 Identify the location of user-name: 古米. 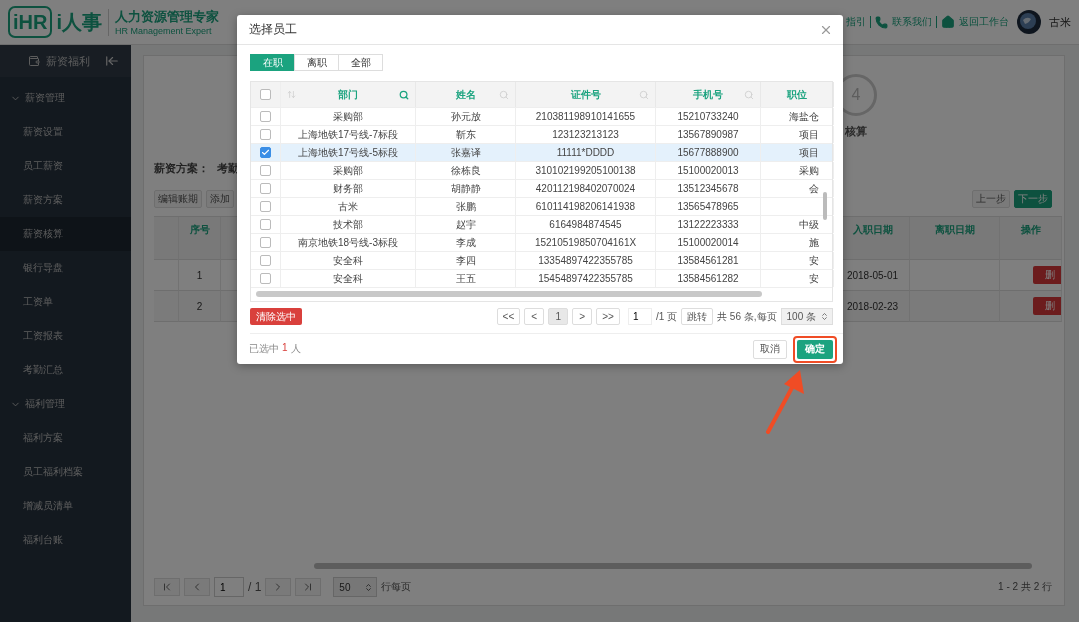
(1060, 22).